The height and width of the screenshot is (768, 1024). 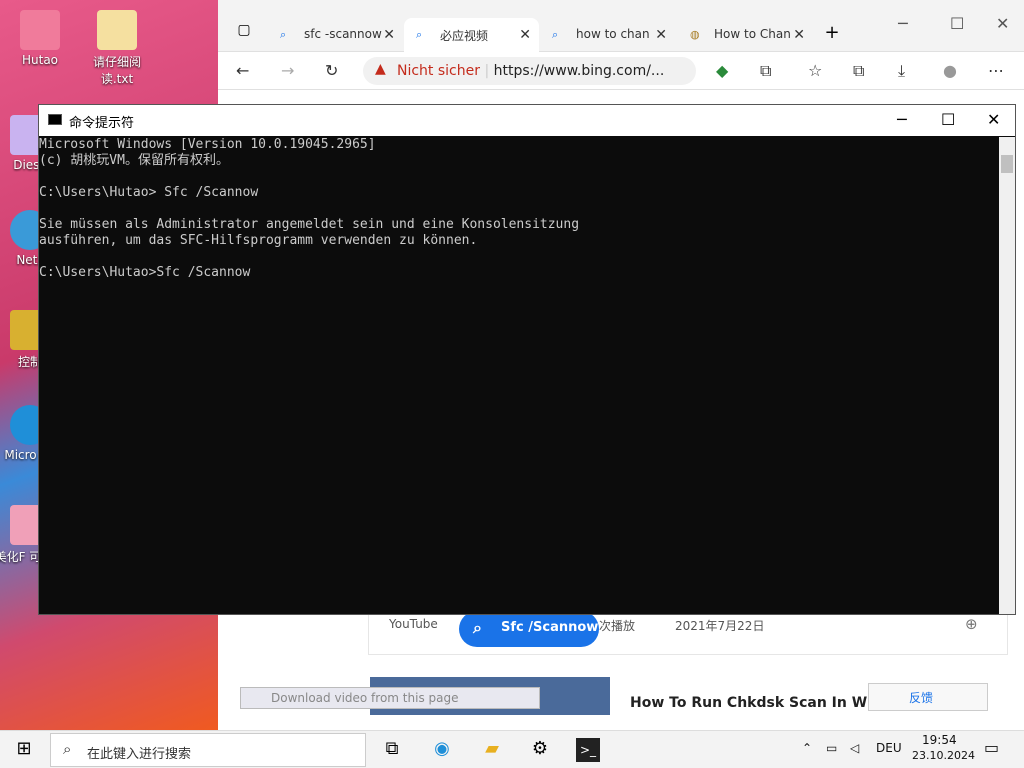 I want to click on back-icon: ←, so click(x=242, y=70).